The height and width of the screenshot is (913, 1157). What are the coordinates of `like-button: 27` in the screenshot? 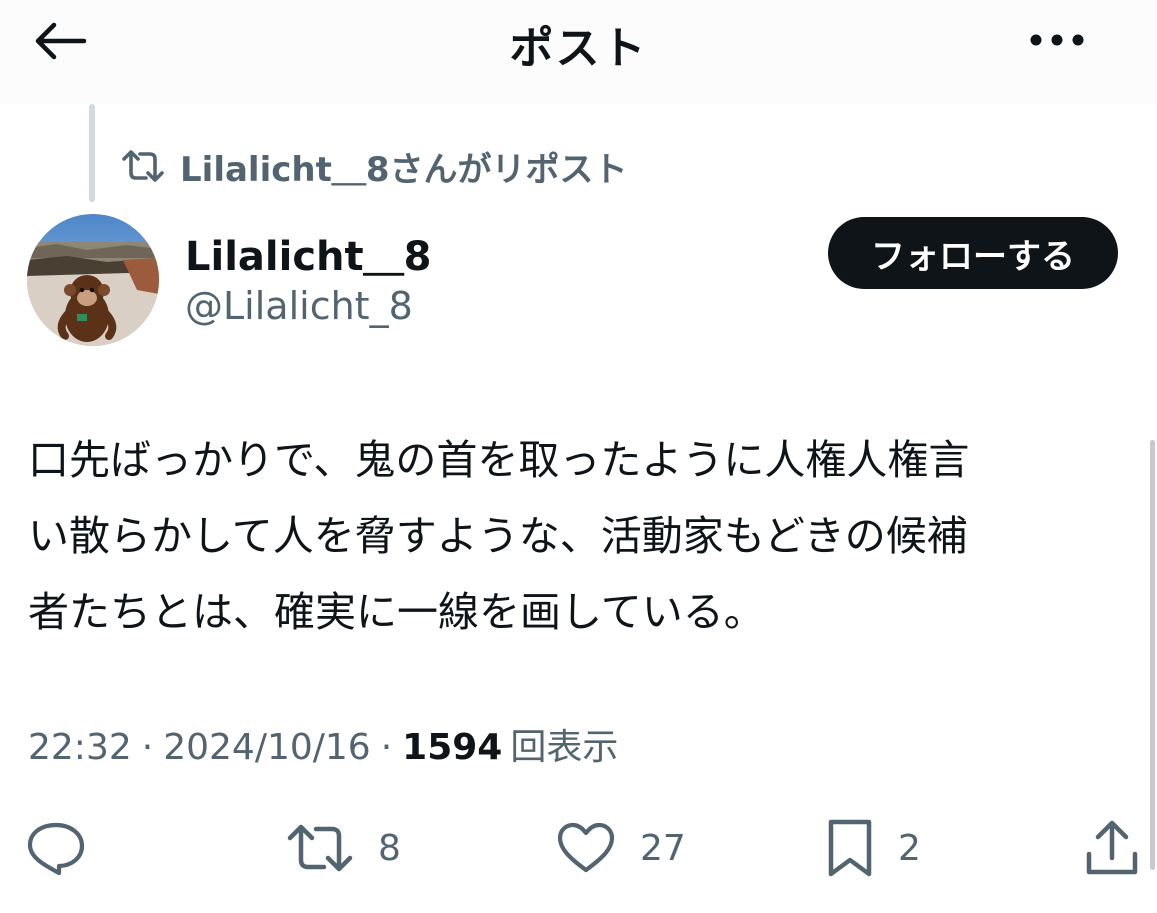 It's located at (621, 848).